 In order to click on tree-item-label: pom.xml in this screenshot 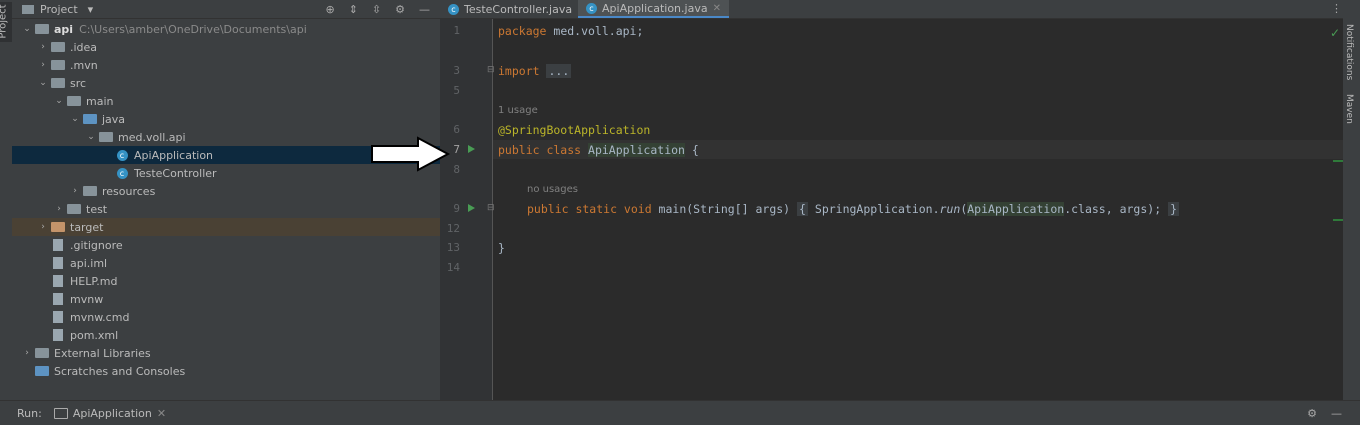, I will do `click(94, 335)`.